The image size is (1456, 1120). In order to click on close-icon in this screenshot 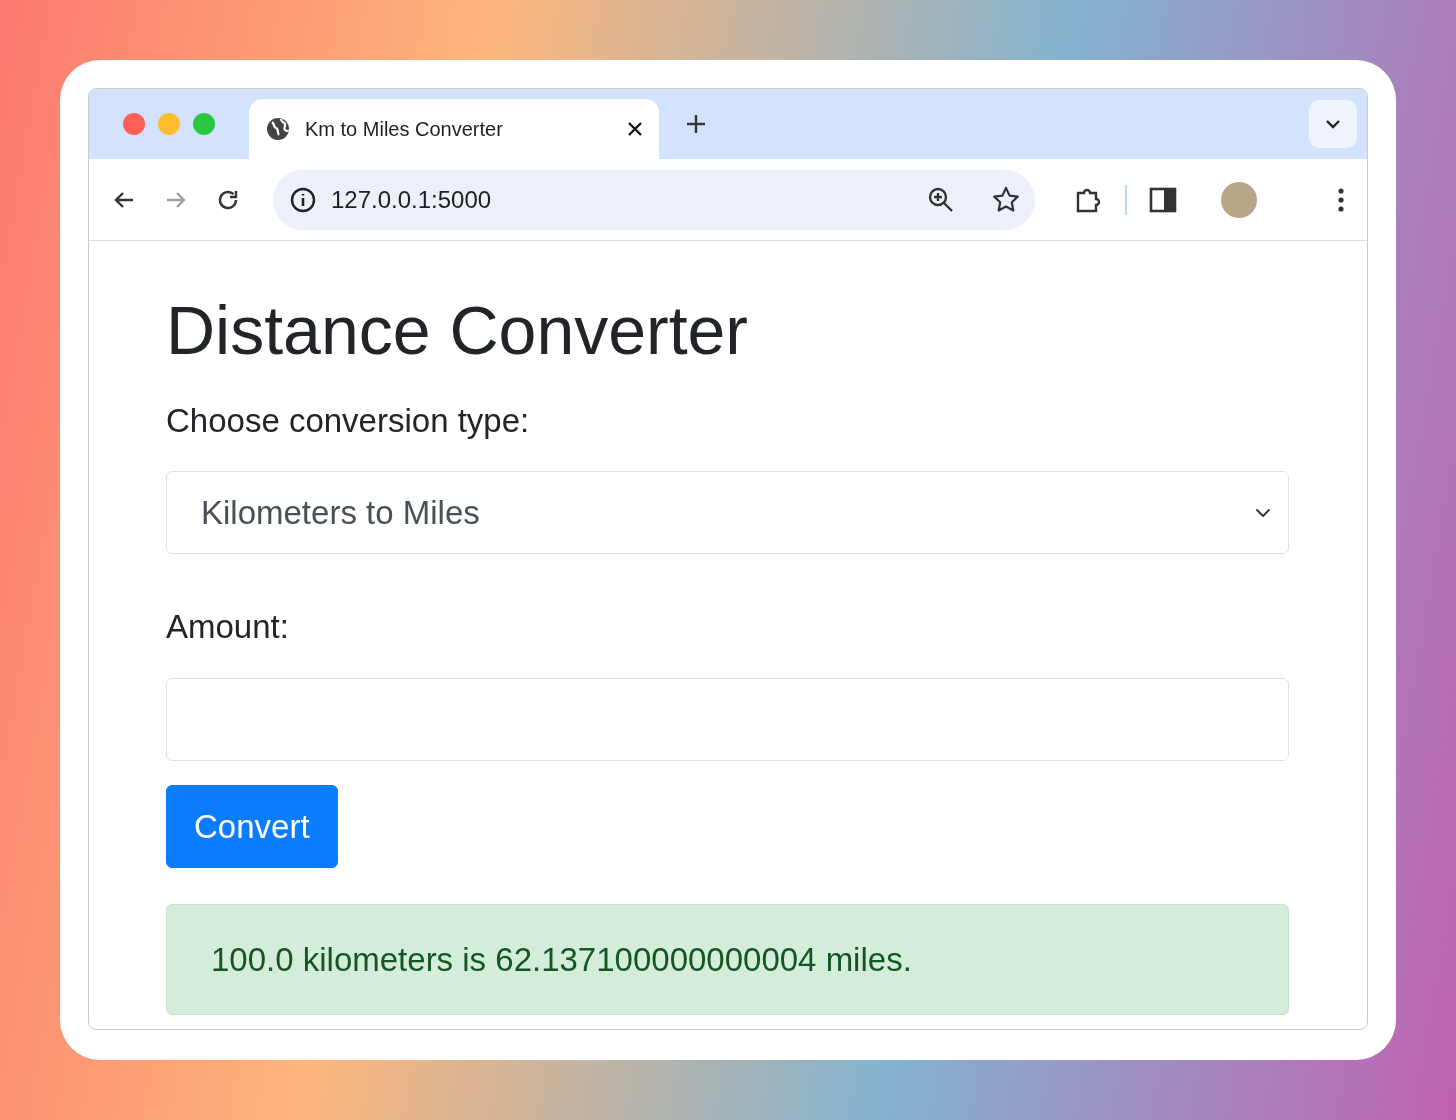, I will do `click(635, 129)`.